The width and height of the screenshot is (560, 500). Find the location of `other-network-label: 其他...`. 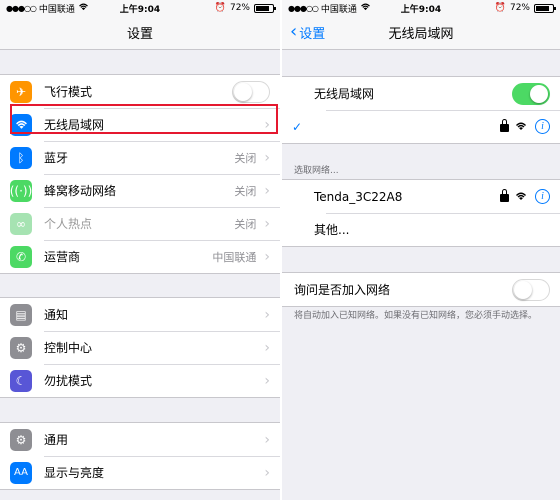

other-network-label: 其他... is located at coordinates (332, 230).